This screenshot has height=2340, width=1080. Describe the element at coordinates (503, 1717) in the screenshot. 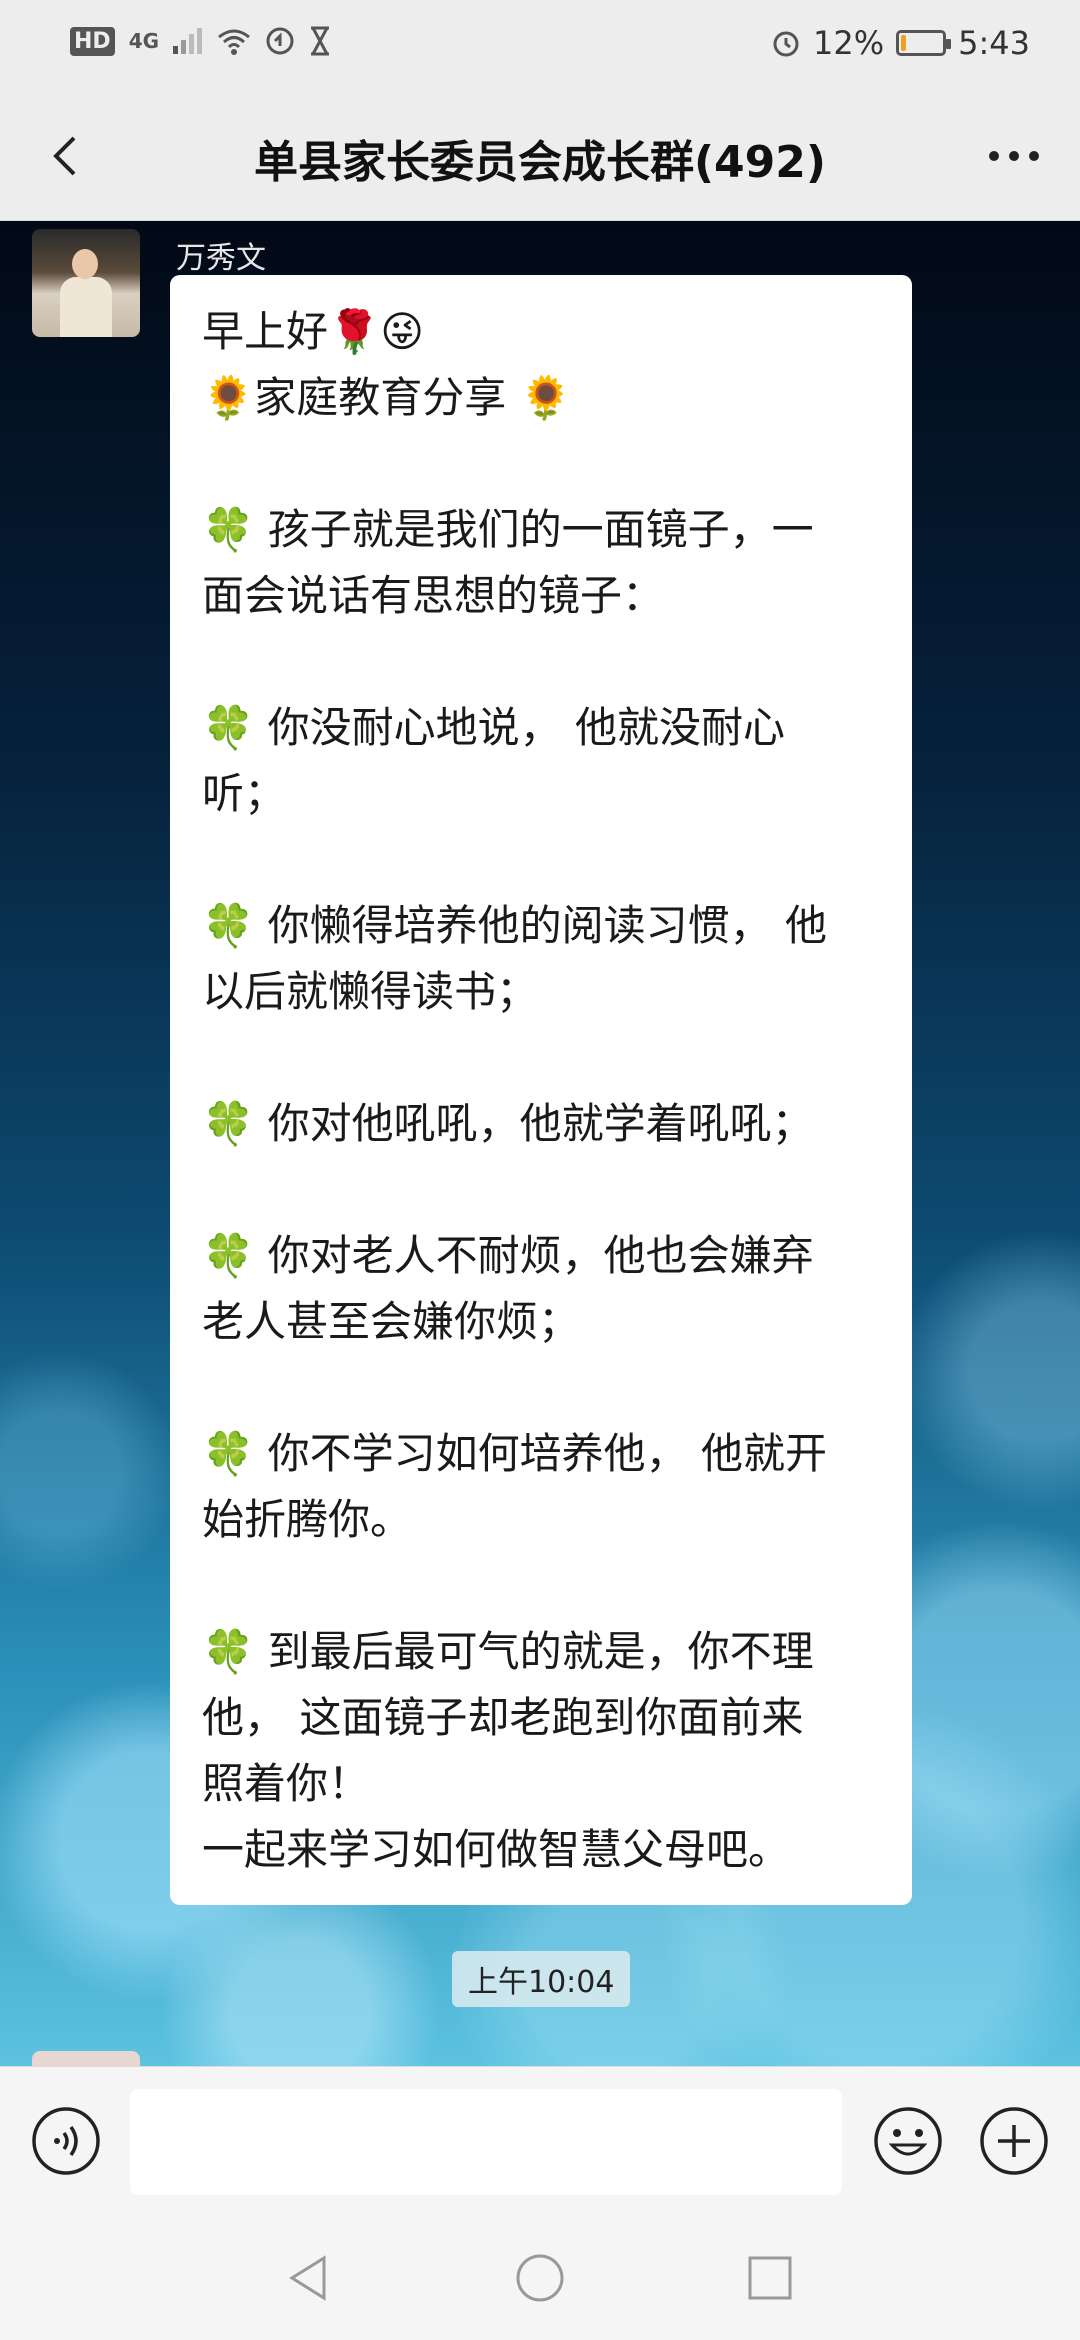

I see `message-line: 他， 这面镜子却老跑到你面前来` at that location.